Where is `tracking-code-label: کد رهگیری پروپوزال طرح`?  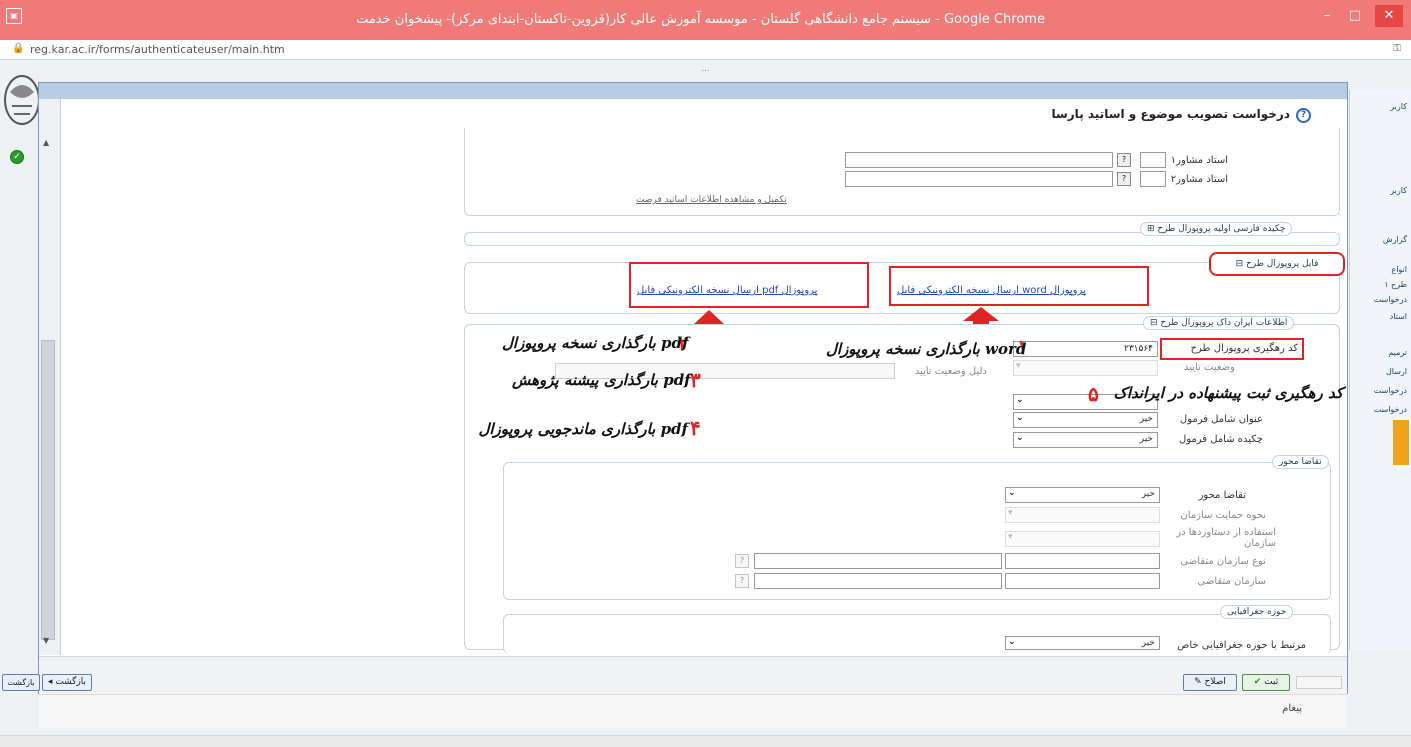 tracking-code-label: کد رهگیری پروپوزال طرح is located at coordinates (1244, 348).